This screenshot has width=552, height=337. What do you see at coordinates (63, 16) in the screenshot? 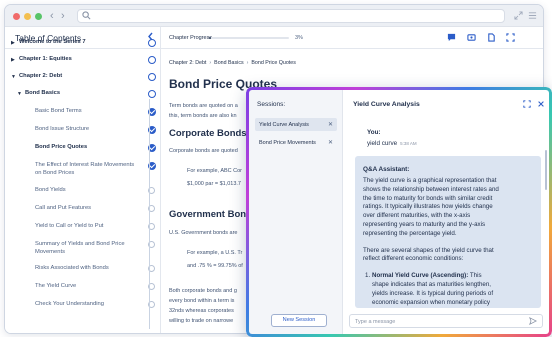
I see `forward-icon: ›` at bounding box center [63, 16].